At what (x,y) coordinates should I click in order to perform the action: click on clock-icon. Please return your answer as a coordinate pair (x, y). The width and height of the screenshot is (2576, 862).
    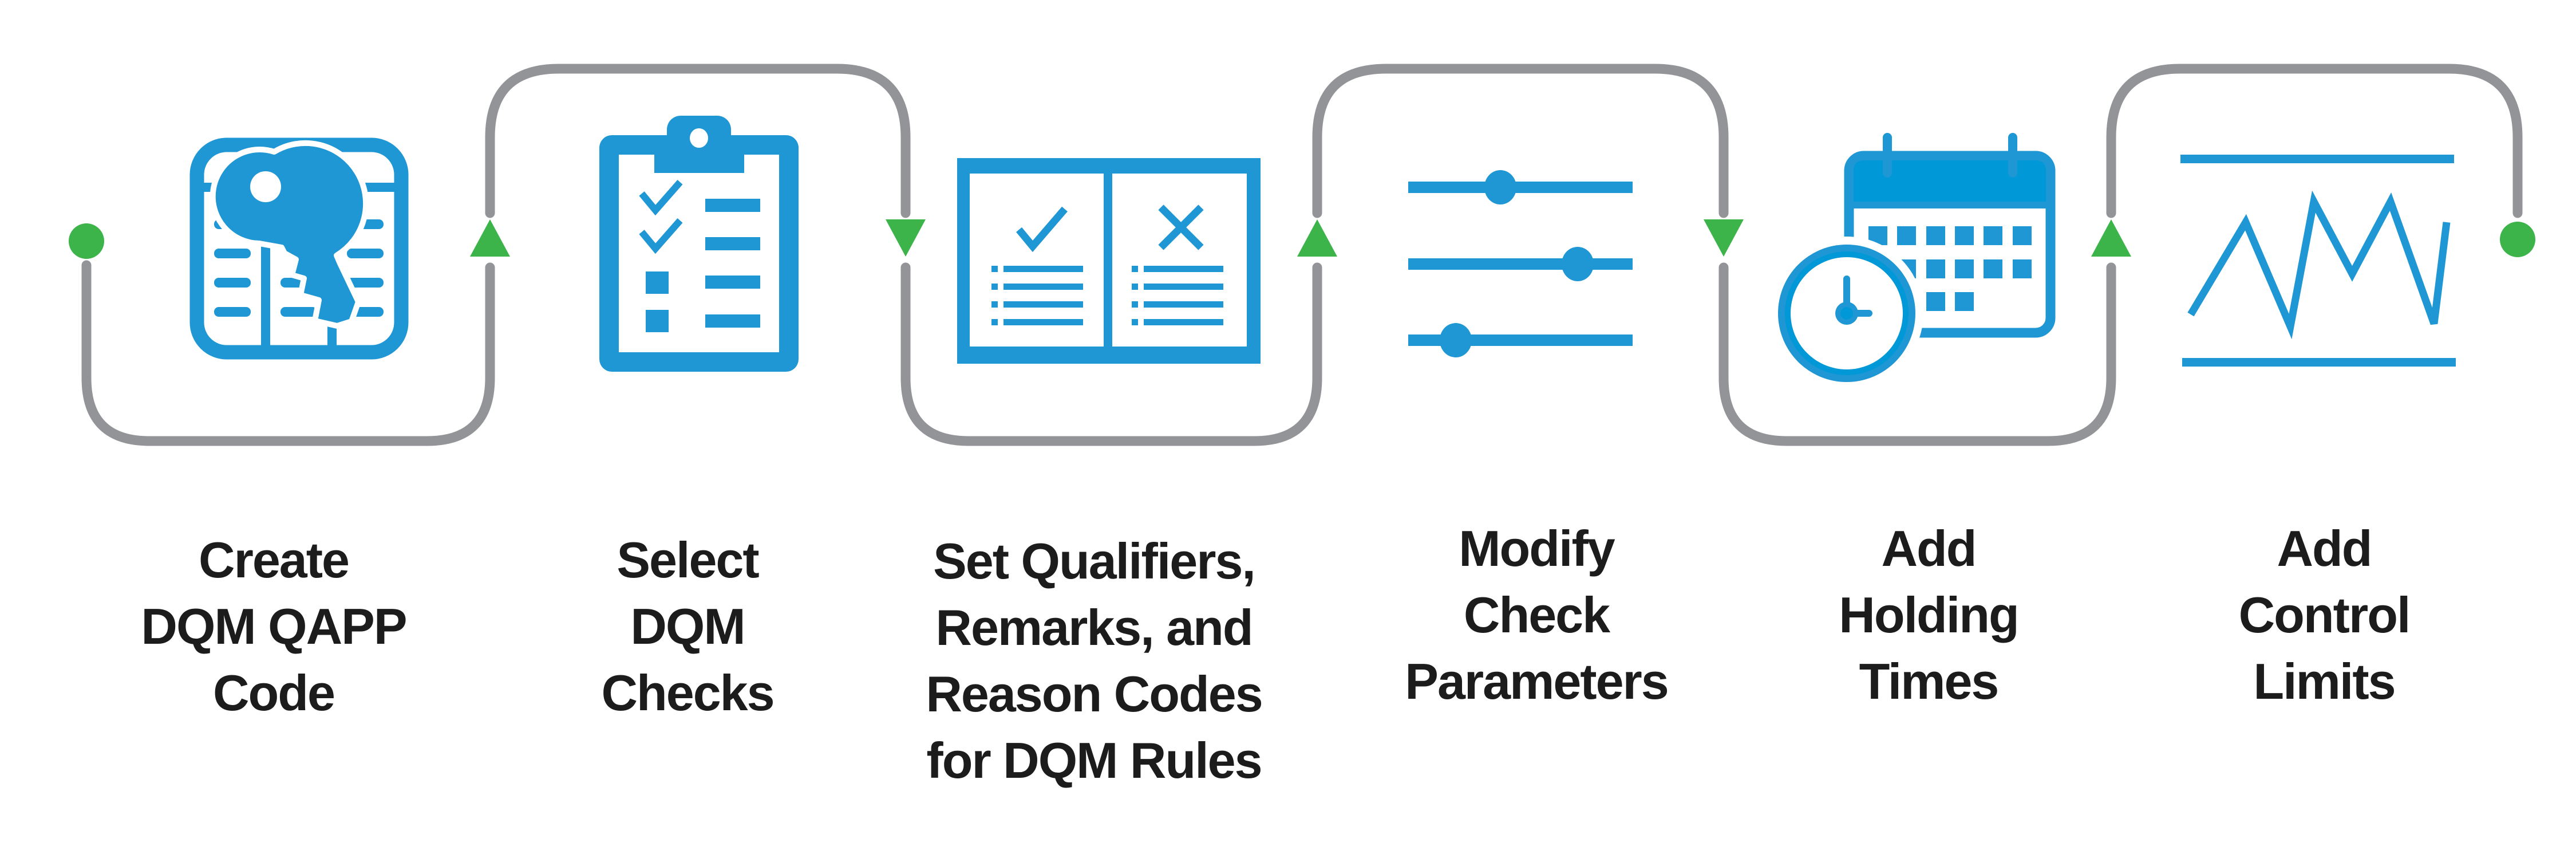
    Looking at the image, I should click on (1846, 313).